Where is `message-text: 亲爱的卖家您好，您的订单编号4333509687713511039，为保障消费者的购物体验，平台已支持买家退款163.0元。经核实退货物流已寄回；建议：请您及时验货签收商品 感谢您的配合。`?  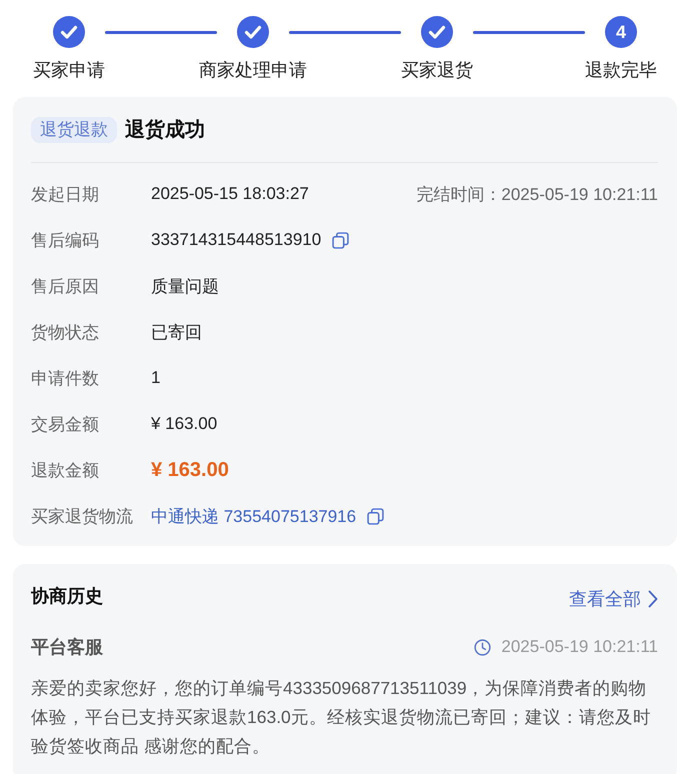 message-text: 亲爱的卖家您好，您的订单编号4333509687713511039，为保障消费者的购物体验，平台已支持买家退款163.0元。经核实退货物流已寄回；建议：请您及时验货签收商品 感谢您的配合。 is located at coordinates (341, 717).